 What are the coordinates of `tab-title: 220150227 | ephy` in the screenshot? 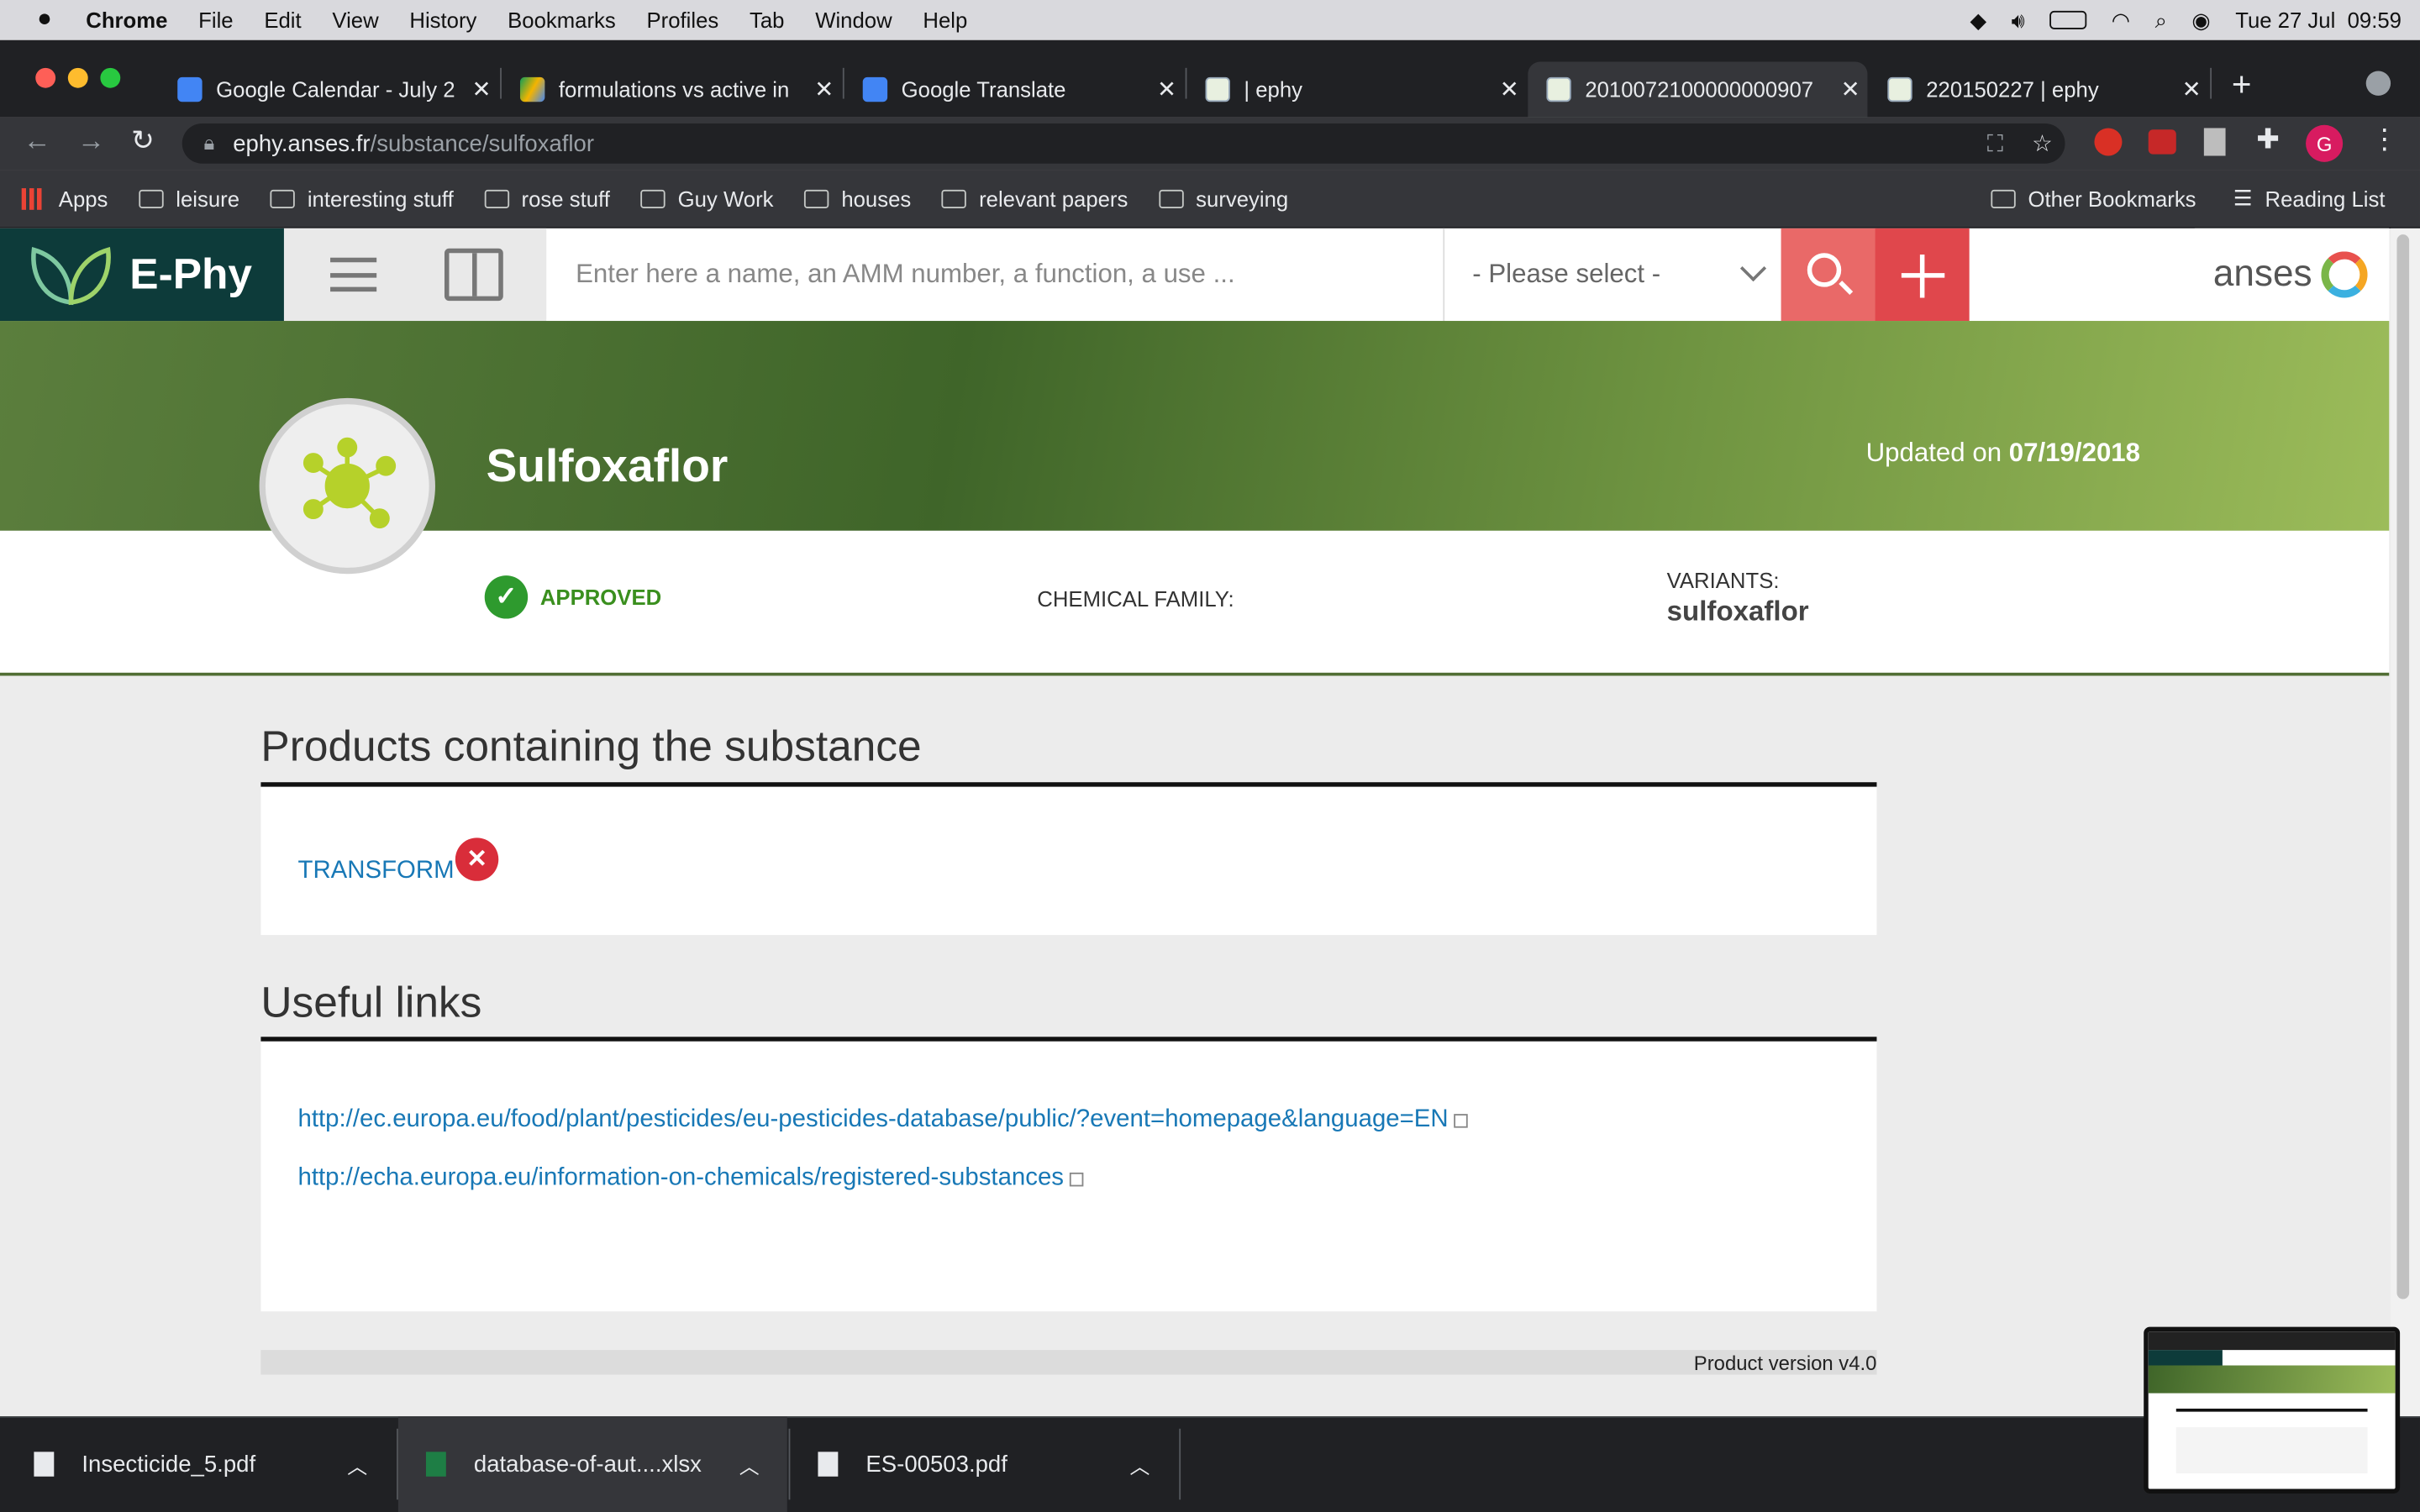 It's located at (2012, 89).